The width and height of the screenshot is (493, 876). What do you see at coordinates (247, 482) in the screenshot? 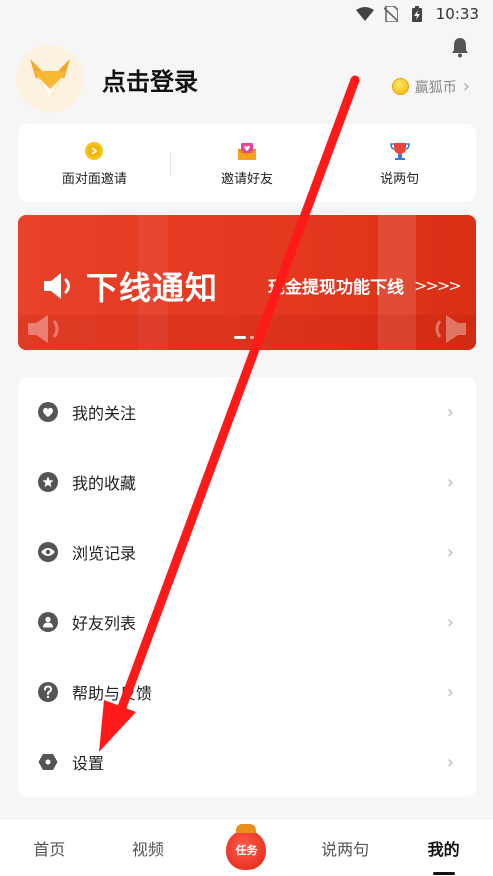
I see `menu-item-favorites: 我的收藏 ›` at bounding box center [247, 482].